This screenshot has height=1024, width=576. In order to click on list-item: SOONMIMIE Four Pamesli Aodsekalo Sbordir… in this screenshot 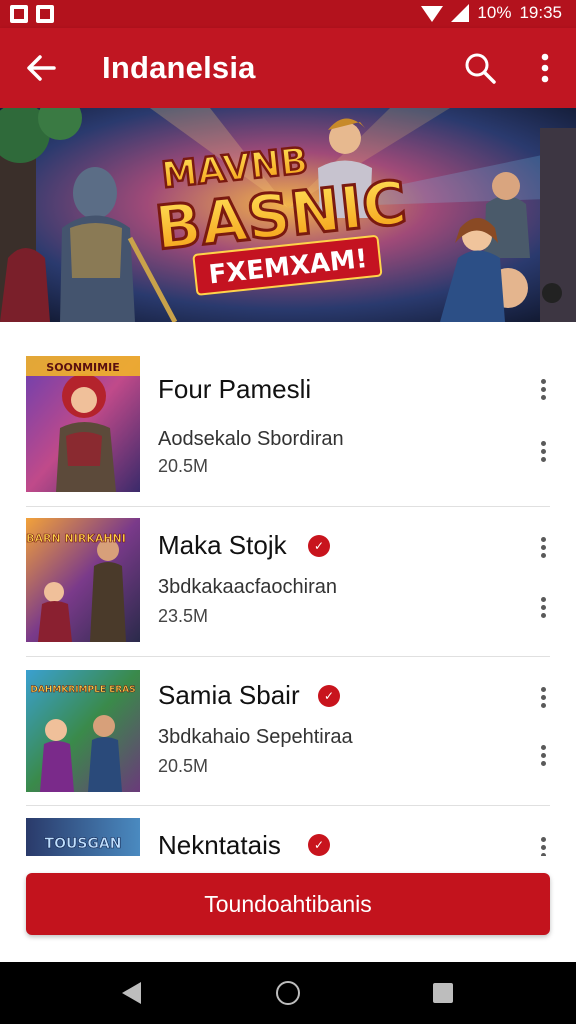, I will do `click(288, 428)`.